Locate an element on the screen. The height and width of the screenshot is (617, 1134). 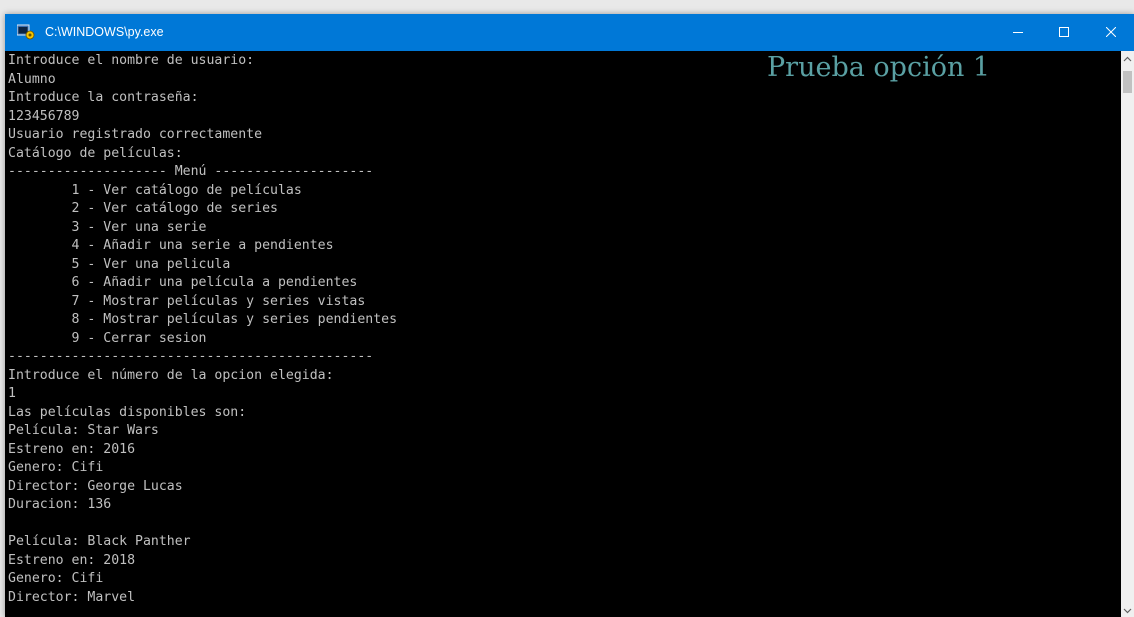
annotation-label: Prueba opción 1 is located at coordinates (879, 67).